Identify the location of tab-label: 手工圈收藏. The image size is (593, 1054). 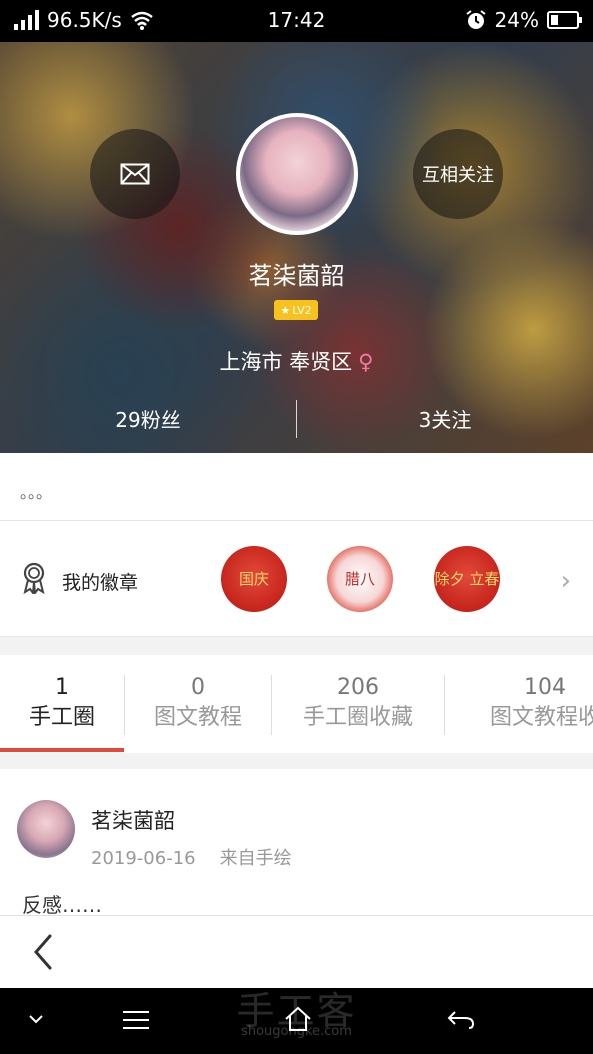
(357, 717).